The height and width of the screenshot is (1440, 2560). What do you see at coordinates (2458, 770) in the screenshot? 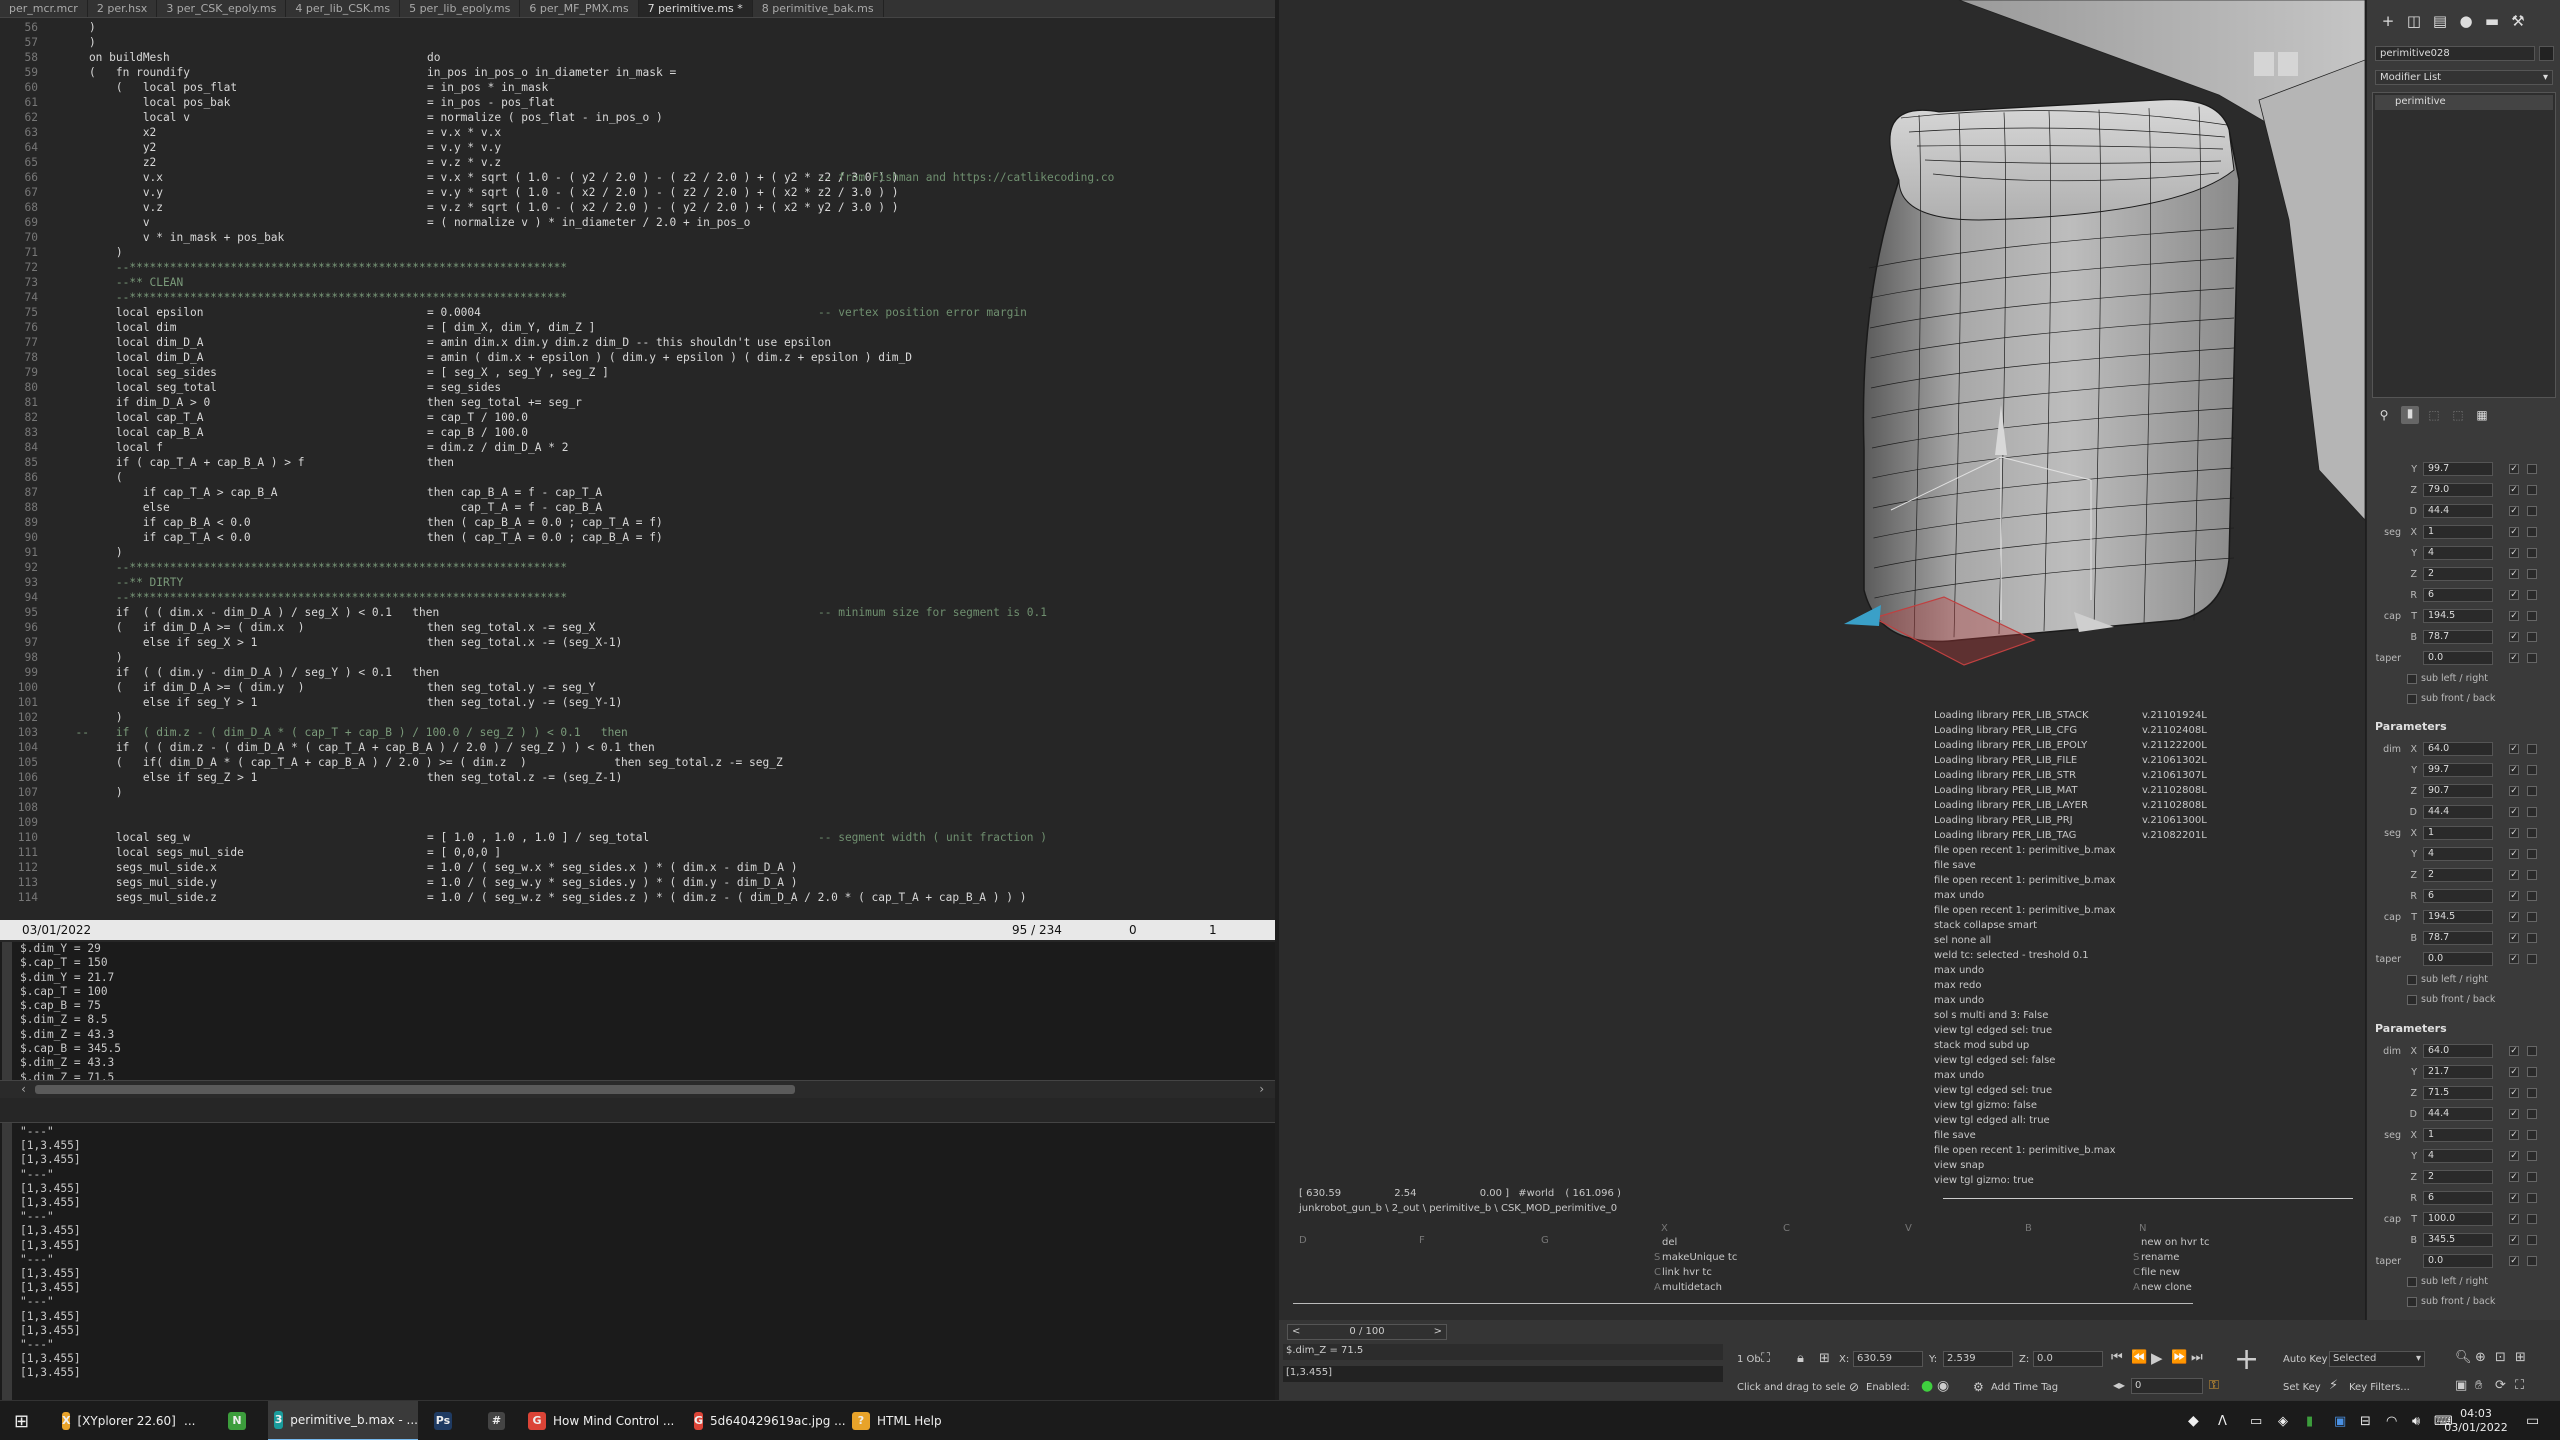
I see `param-spinner: 99.7` at bounding box center [2458, 770].